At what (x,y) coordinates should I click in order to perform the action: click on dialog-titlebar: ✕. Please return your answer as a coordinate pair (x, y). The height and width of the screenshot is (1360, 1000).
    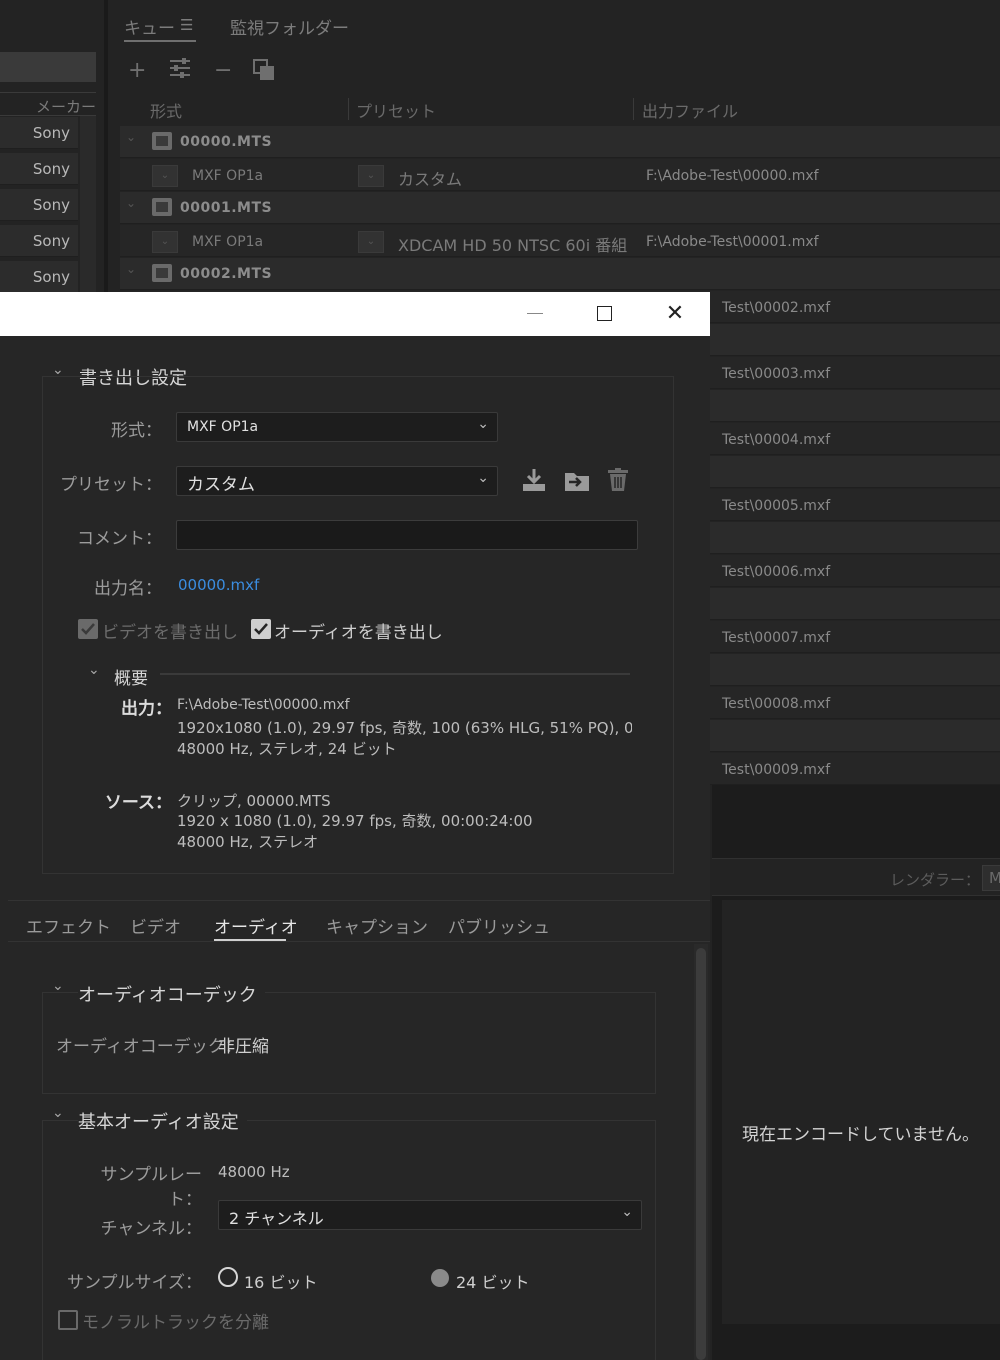
    Looking at the image, I should click on (355, 314).